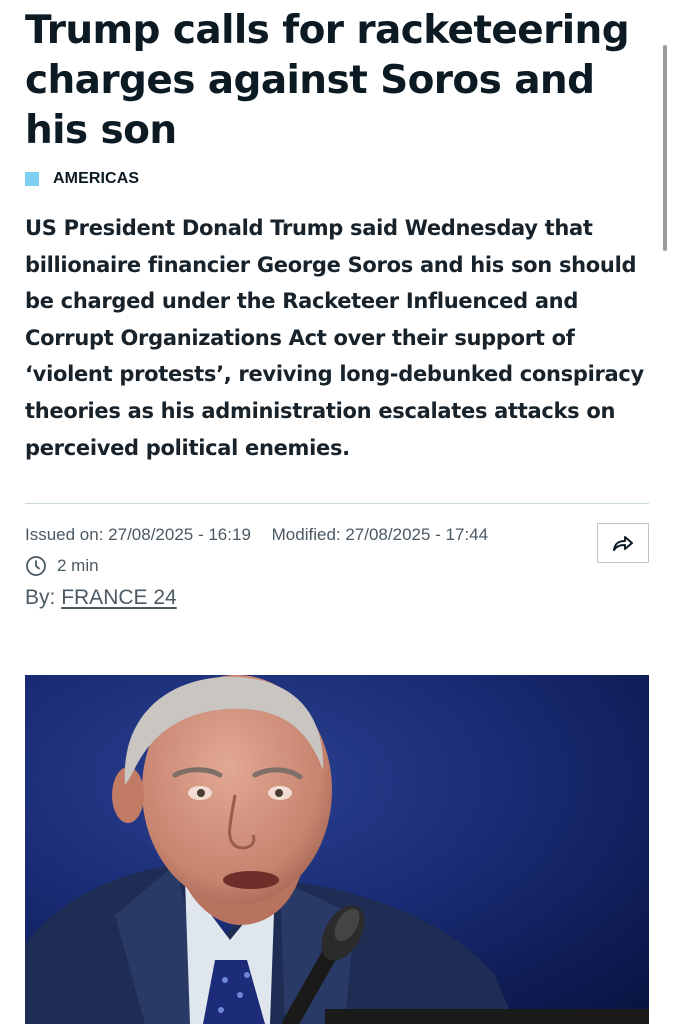 This screenshot has width=673, height=1024. What do you see at coordinates (78, 565) in the screenshot?
I see `read-time-label: 2 min` at bounding box center [78, 565].